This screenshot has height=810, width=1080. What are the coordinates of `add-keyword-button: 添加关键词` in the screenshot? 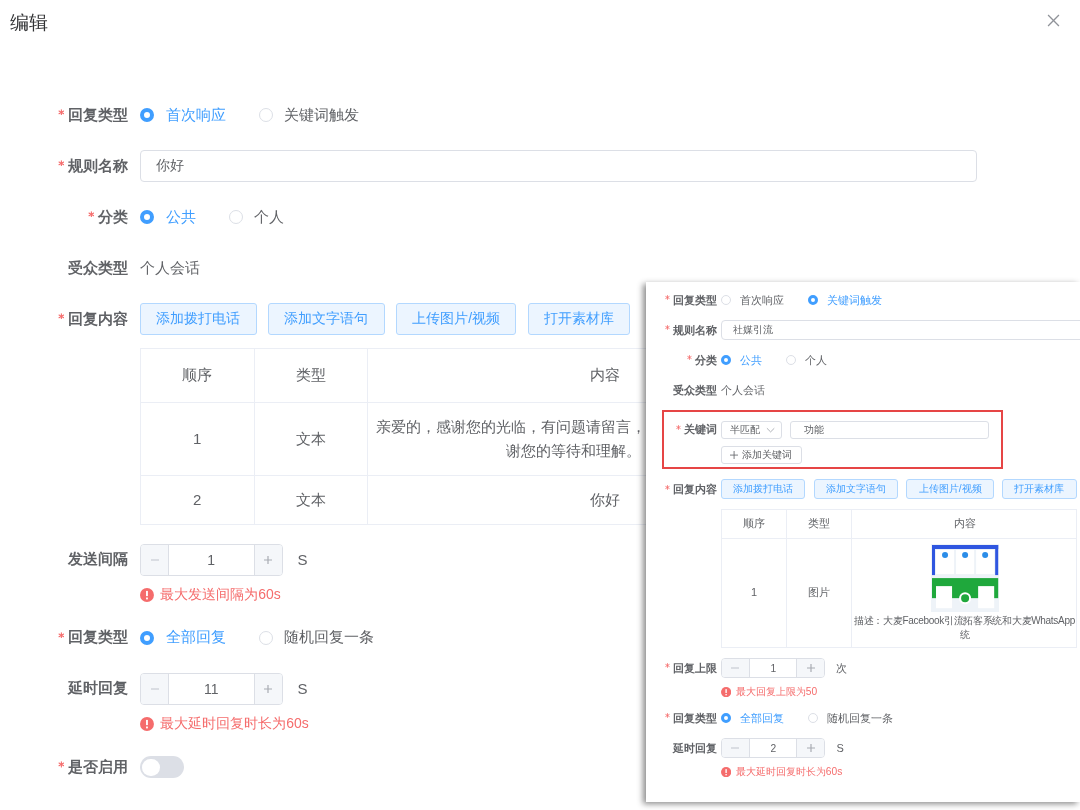 It's located at (761, 455).